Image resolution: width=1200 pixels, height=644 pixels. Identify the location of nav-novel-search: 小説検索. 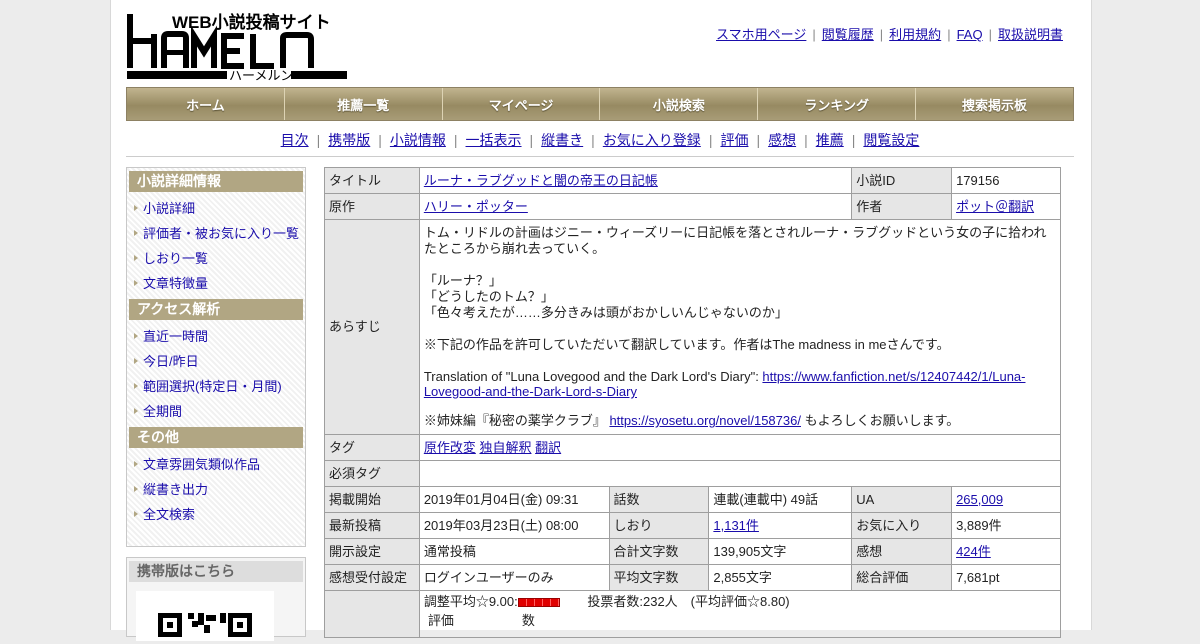
(679, 104).